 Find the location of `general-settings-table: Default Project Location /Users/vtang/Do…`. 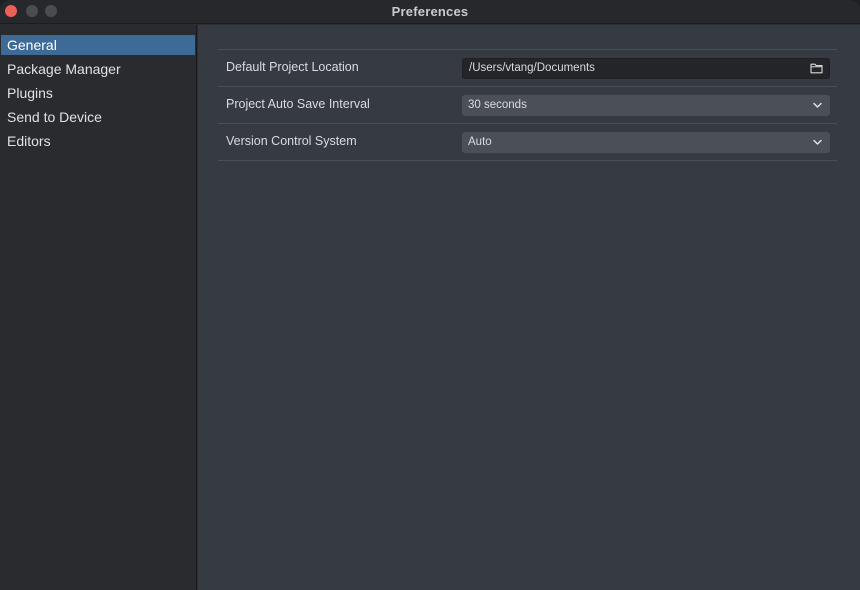

general-settings-table: Default Project Location /Users/vtang/Do… is located at coordinates (527, 105).